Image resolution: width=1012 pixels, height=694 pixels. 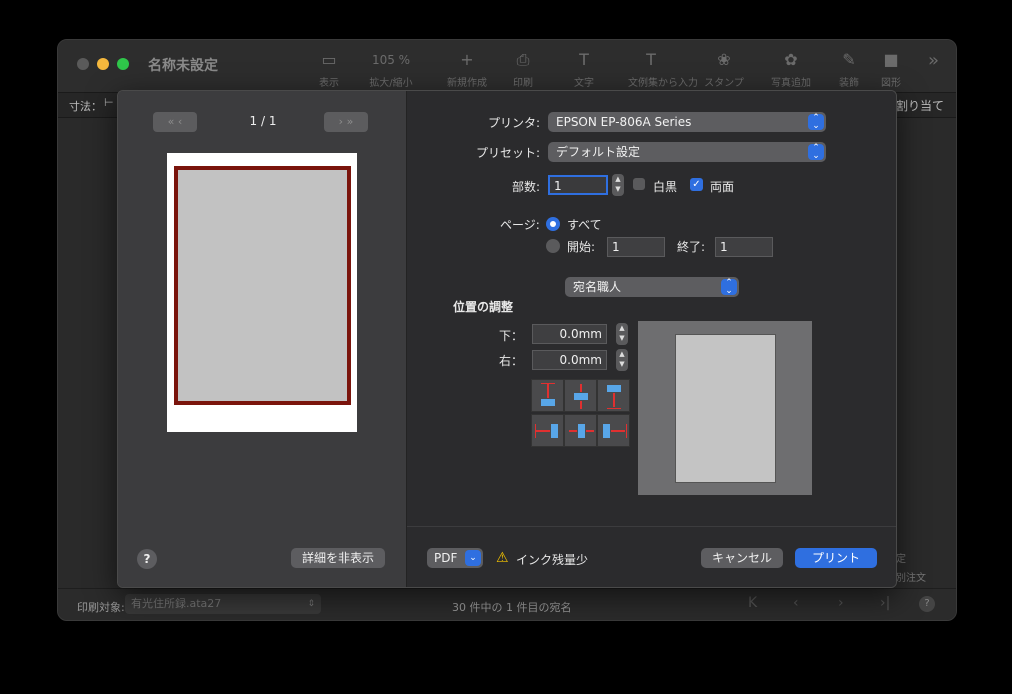 What do you see at coordinates (691, 247) in the screenshot?
I see `to-label: 終了:` at bounding box center [691, 247].